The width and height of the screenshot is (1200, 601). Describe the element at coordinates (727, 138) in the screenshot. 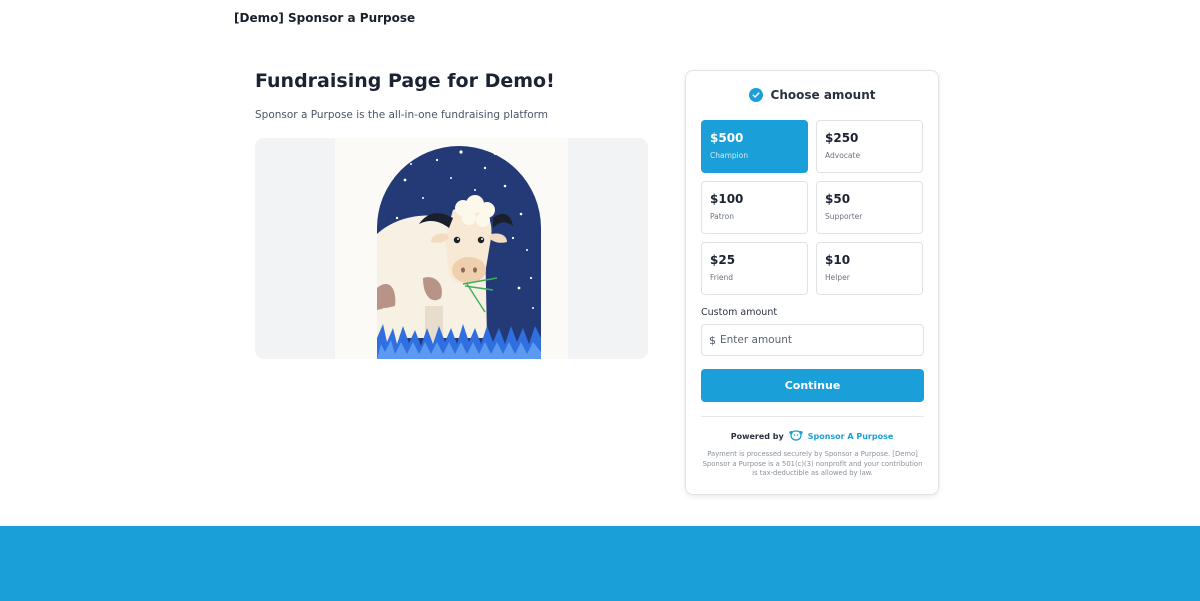

I see `tier-amount: $500` at that location.